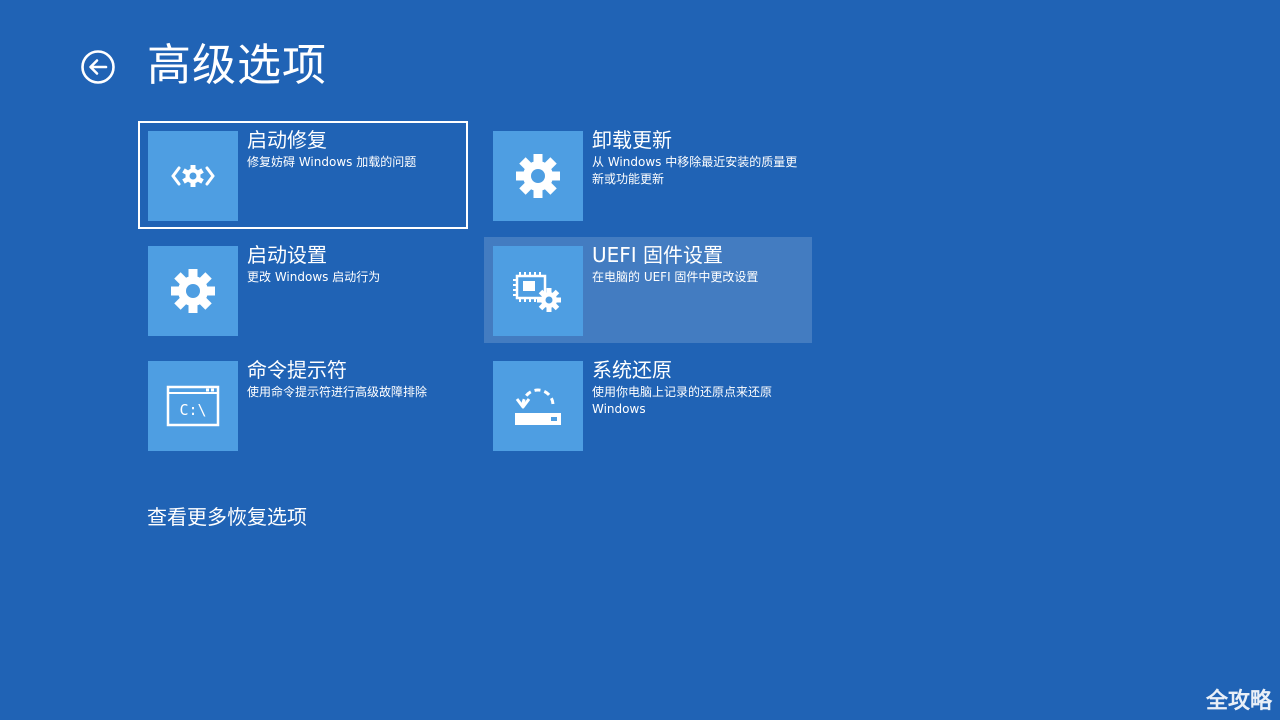  Describe the element at coordinates (297, 370) in the screenshot. I see `option-title: 命令提示符` at that location.